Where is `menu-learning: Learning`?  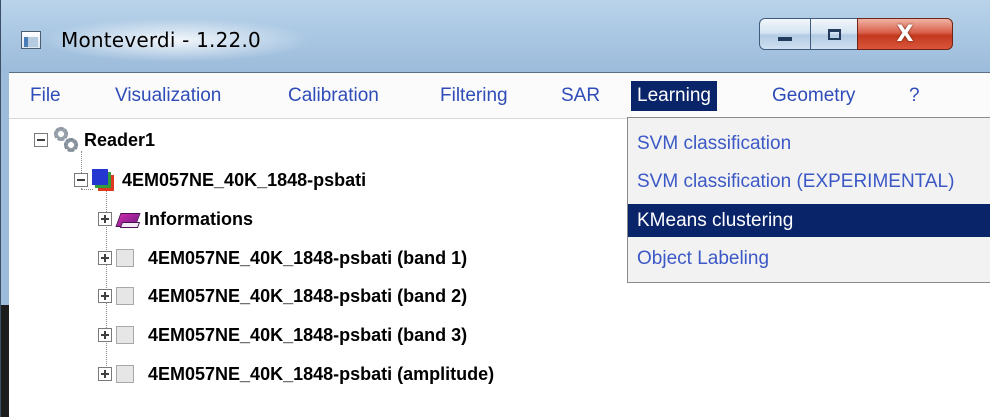
menu-learning: Learning is located at coordinates (674, 96).